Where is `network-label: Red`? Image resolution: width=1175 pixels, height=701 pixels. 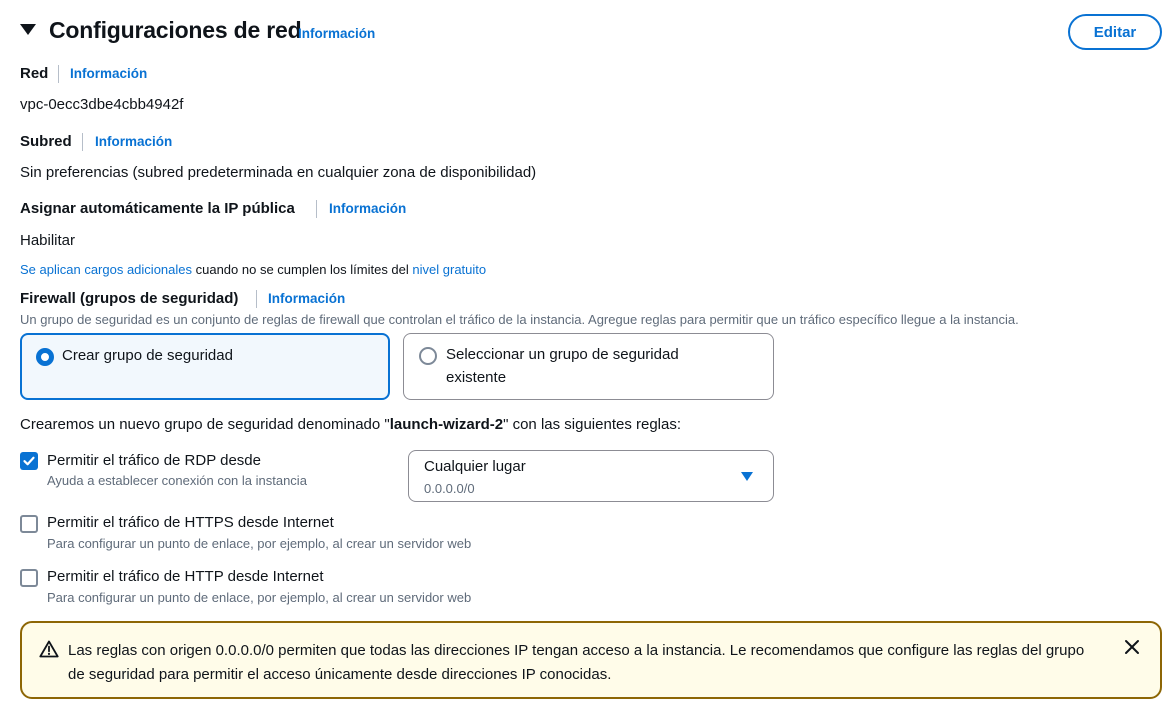 network-label: Red is located at coordinates (34, 73).